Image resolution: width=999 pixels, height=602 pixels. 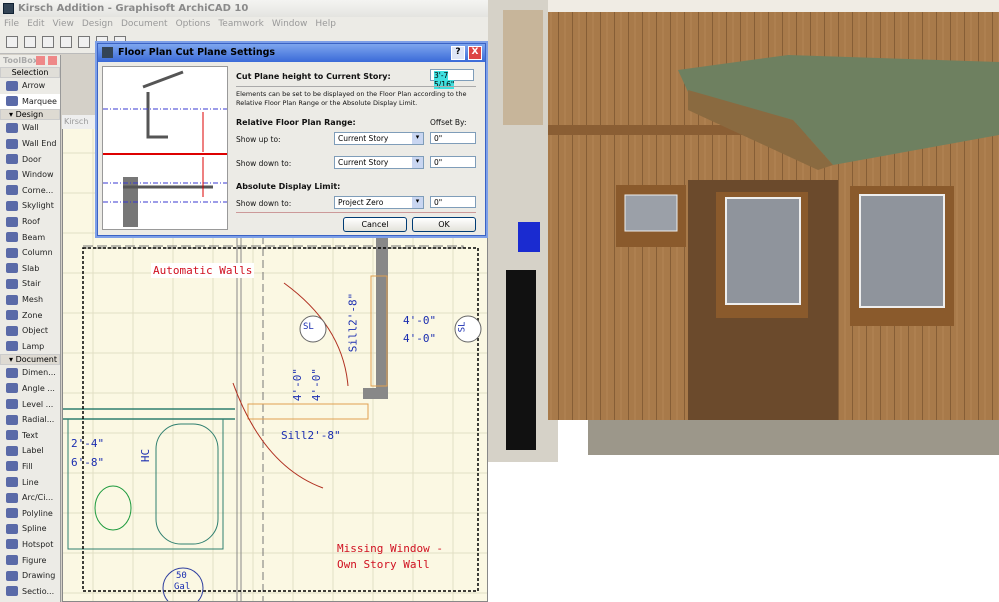 What do you see at coordinates (37, 513) in the screenshot?
I see `tool-label: Polyline` at bounding box center [37, 513].